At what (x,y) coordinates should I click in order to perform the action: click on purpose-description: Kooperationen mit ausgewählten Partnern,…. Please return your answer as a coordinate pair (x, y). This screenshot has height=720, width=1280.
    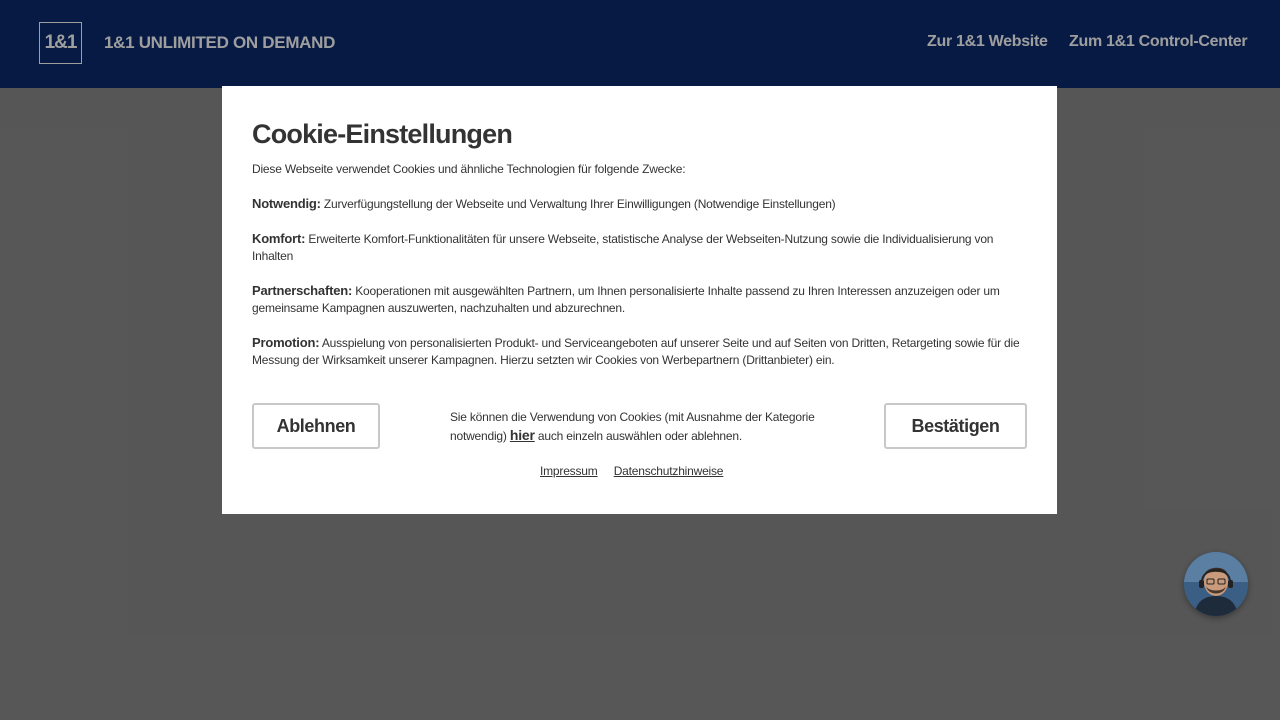
    Looking at the image, I should click on (626, 299).